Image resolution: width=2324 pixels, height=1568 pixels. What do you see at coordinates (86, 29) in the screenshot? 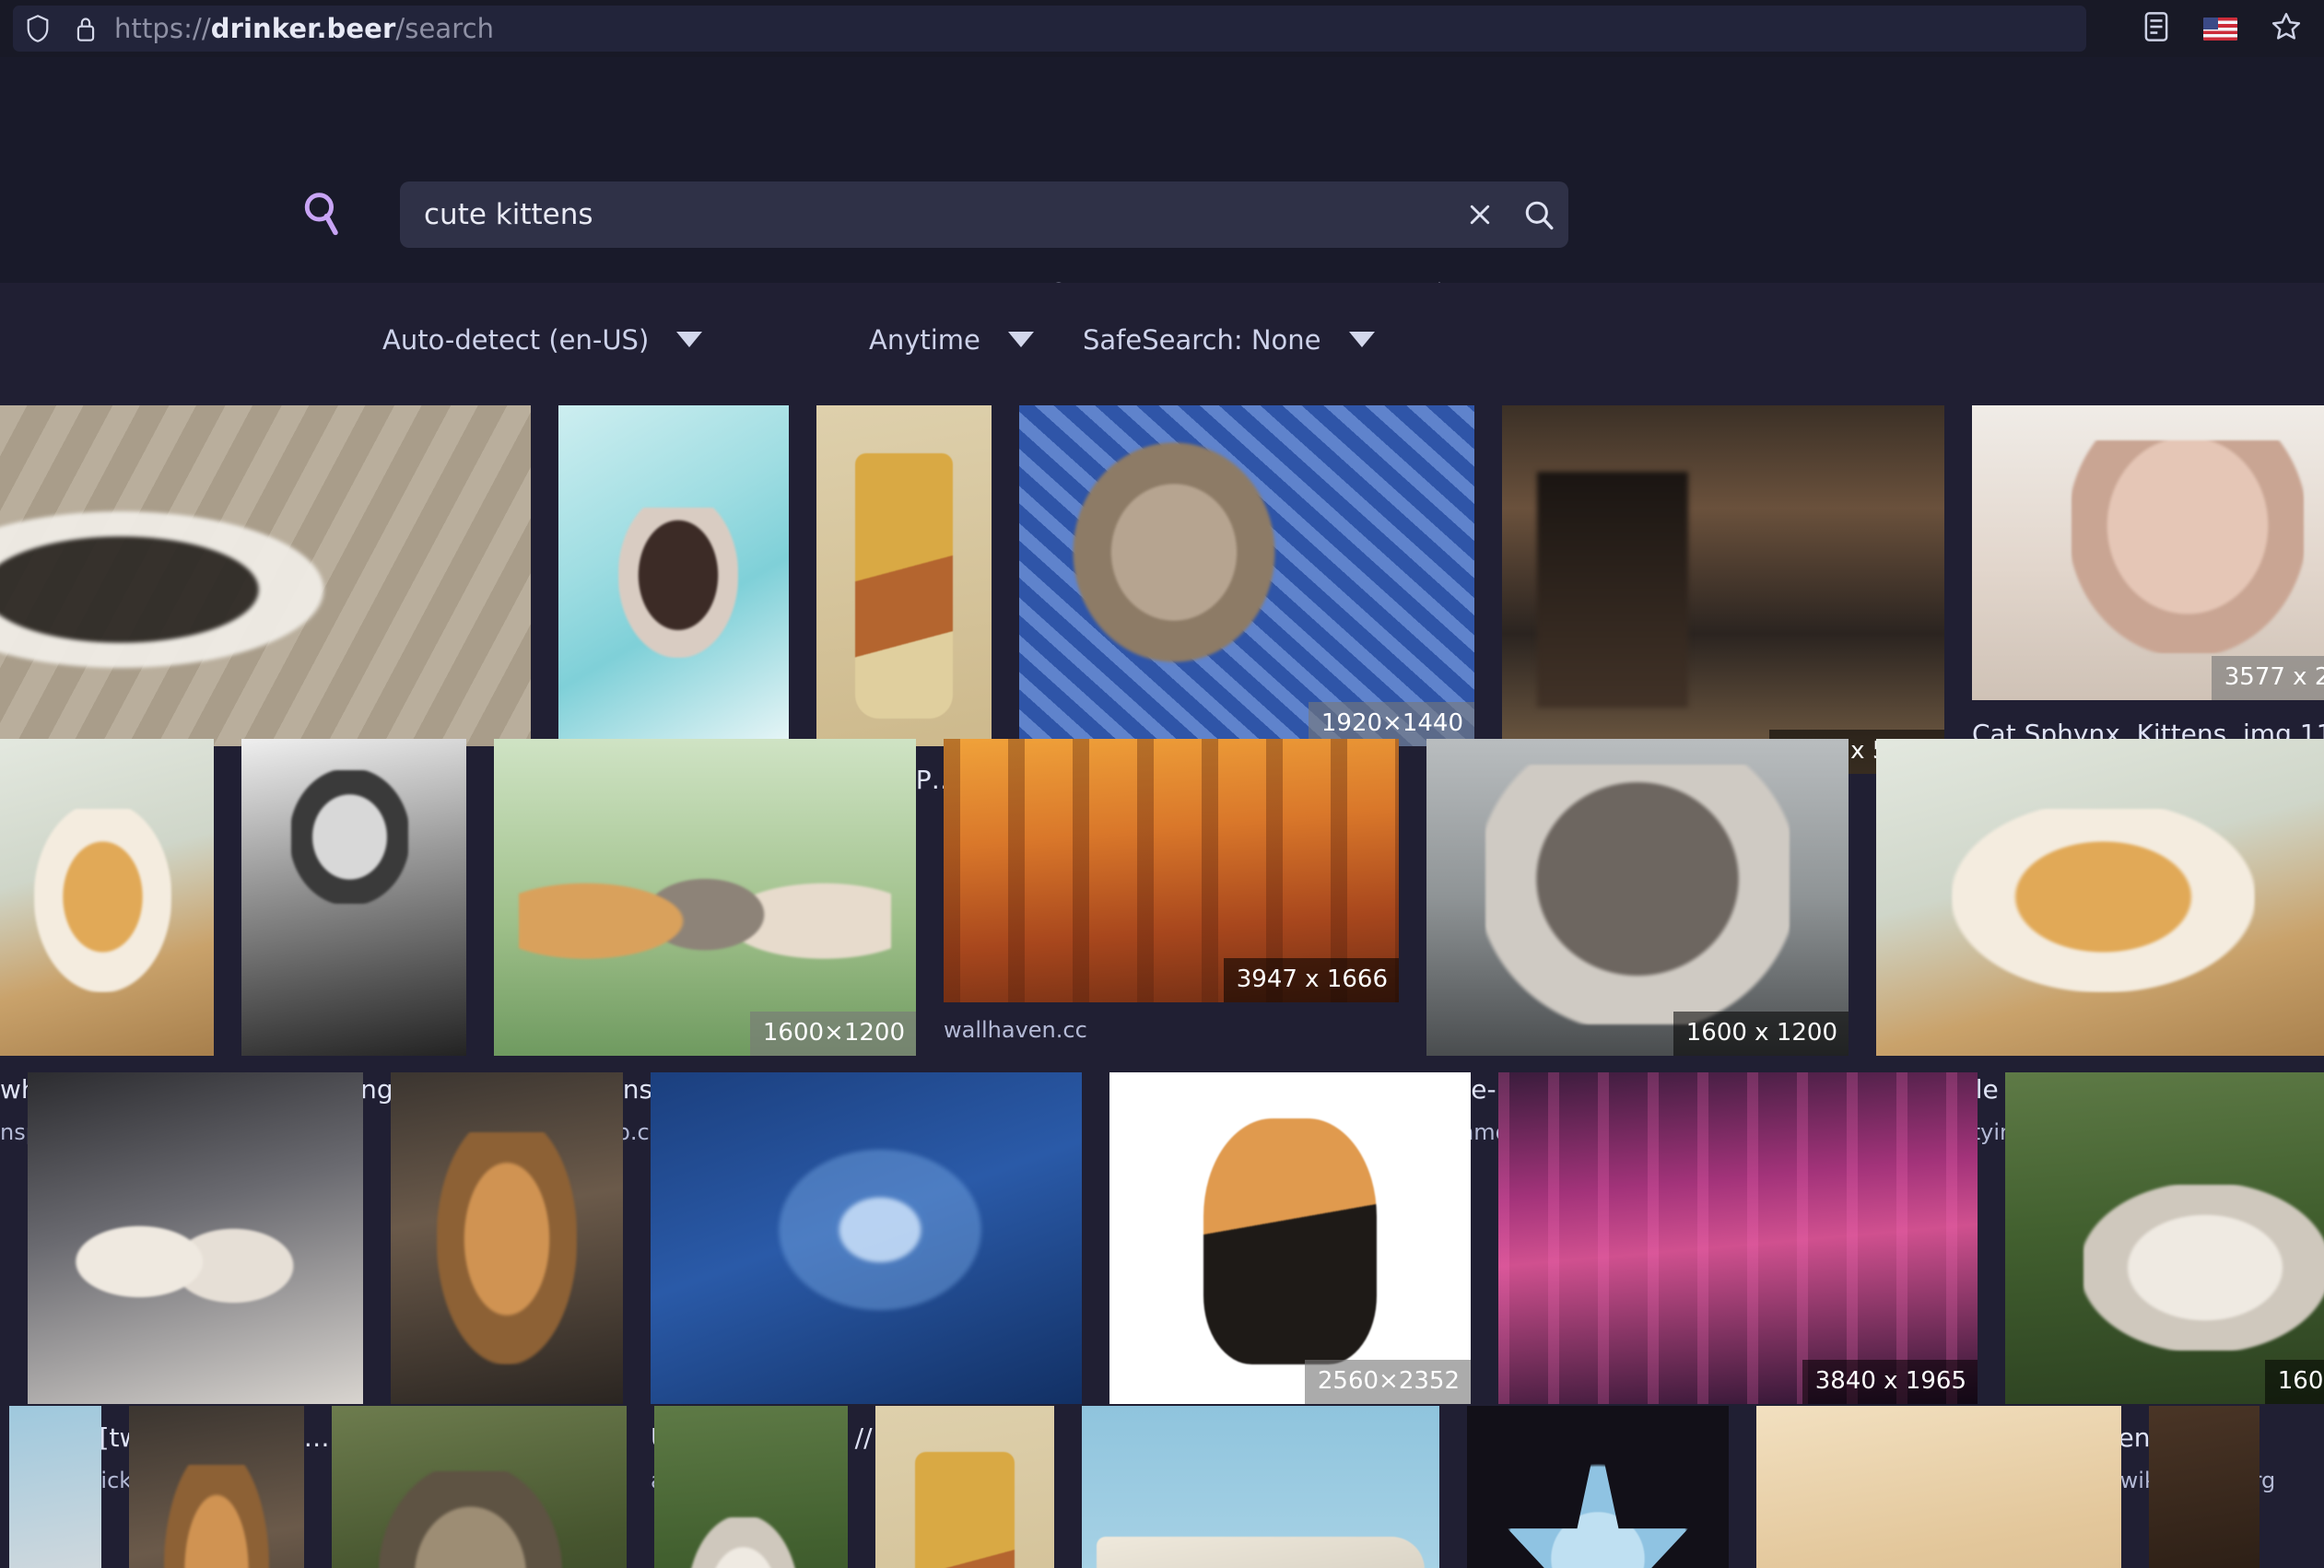
I see `lock-icon` at bounding box center [86, 29].